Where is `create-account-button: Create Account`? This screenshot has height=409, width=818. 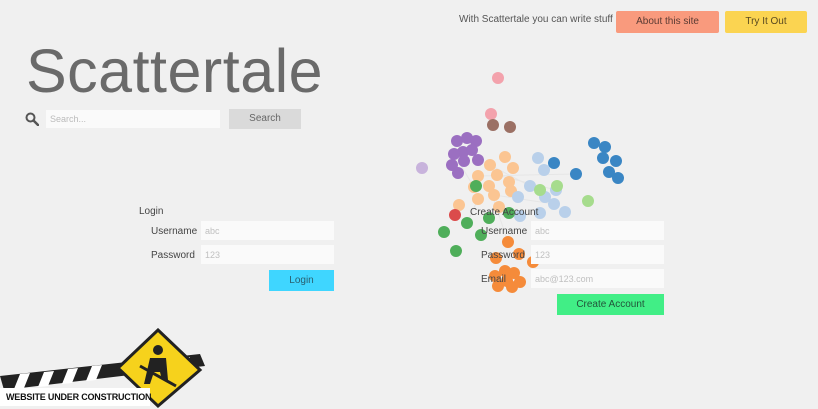 create-account-button: Create Account is located at coordinates (610, 304).